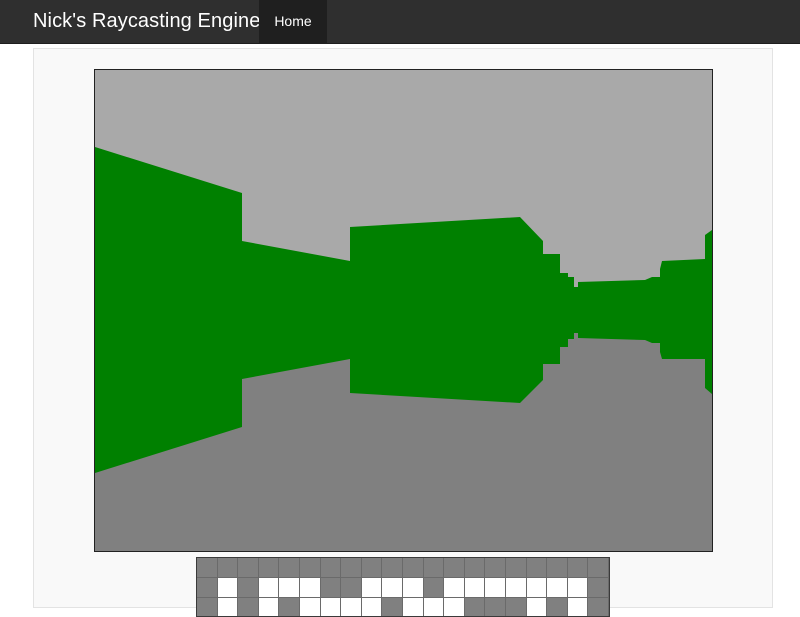  I want to click on minimap, so click(403, 587).